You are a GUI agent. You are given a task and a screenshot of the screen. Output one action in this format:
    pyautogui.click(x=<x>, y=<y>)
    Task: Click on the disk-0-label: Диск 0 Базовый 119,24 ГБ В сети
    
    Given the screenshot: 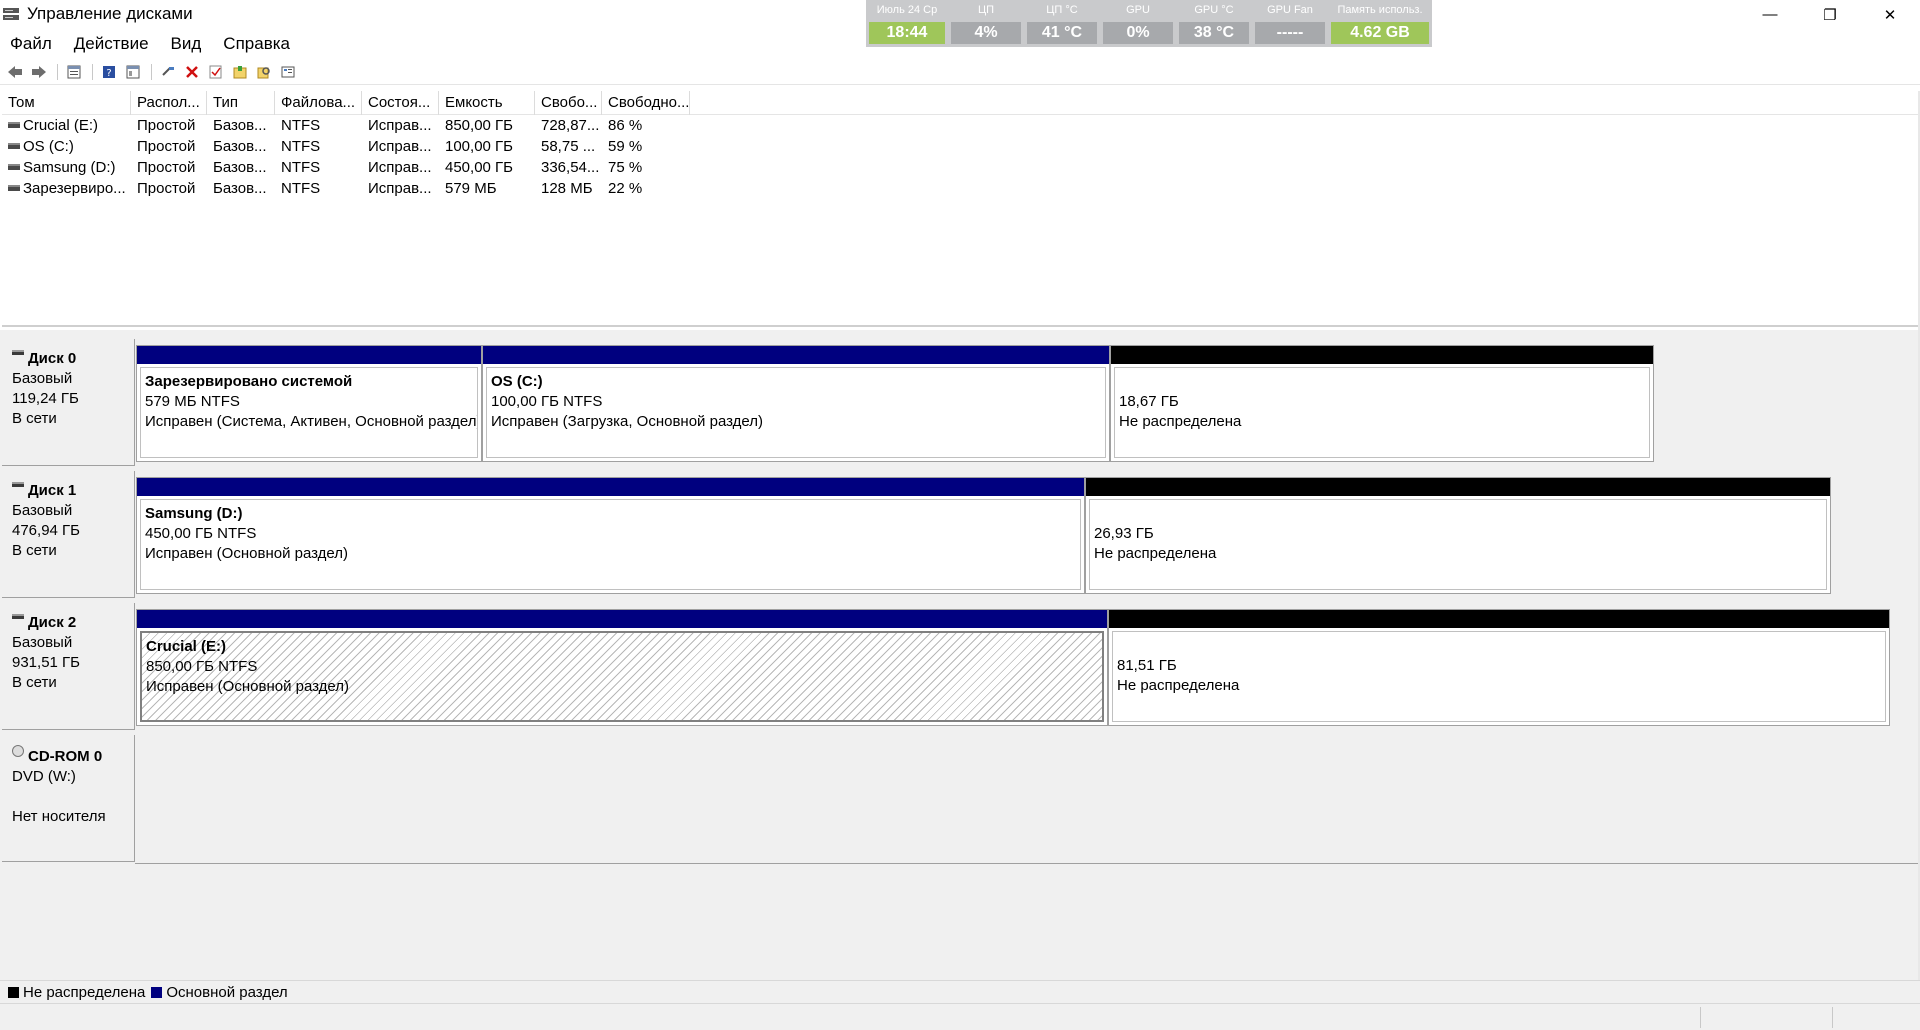 What is the action you would take?
    pyautogui.click(x=68, y=402)
    